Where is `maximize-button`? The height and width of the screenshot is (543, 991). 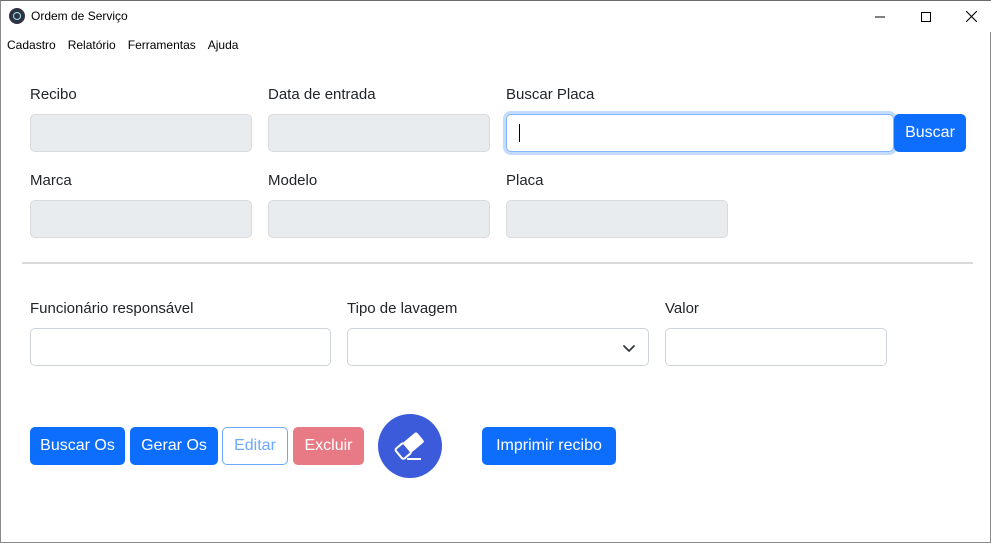
maximize-button is located at coordinates (926, 16).